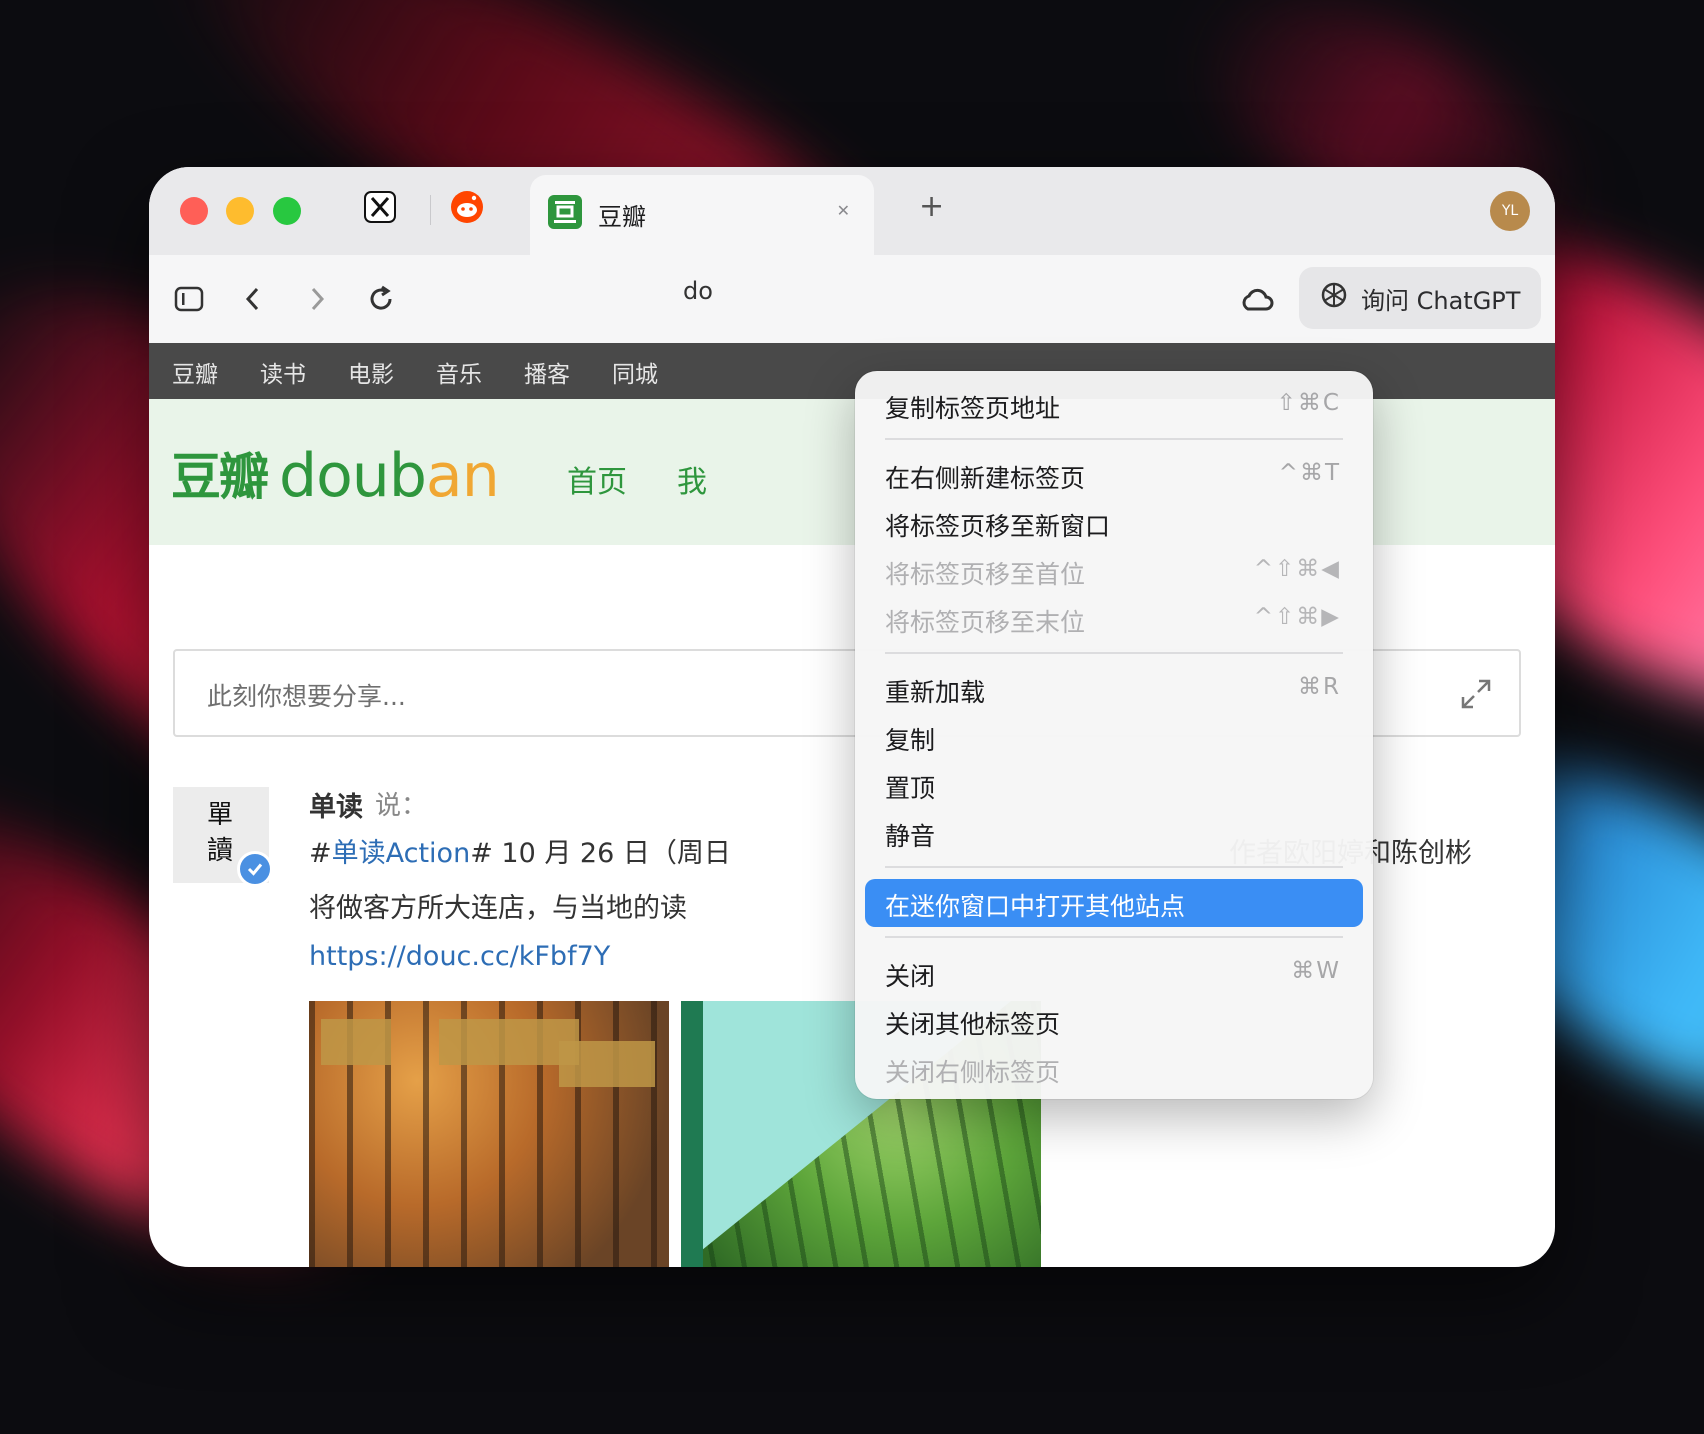 This screenshot has width=1704, height=1434. Describe the element at coordinates (1476, 696) in the screenshot. I see `expand-icon` at that location.